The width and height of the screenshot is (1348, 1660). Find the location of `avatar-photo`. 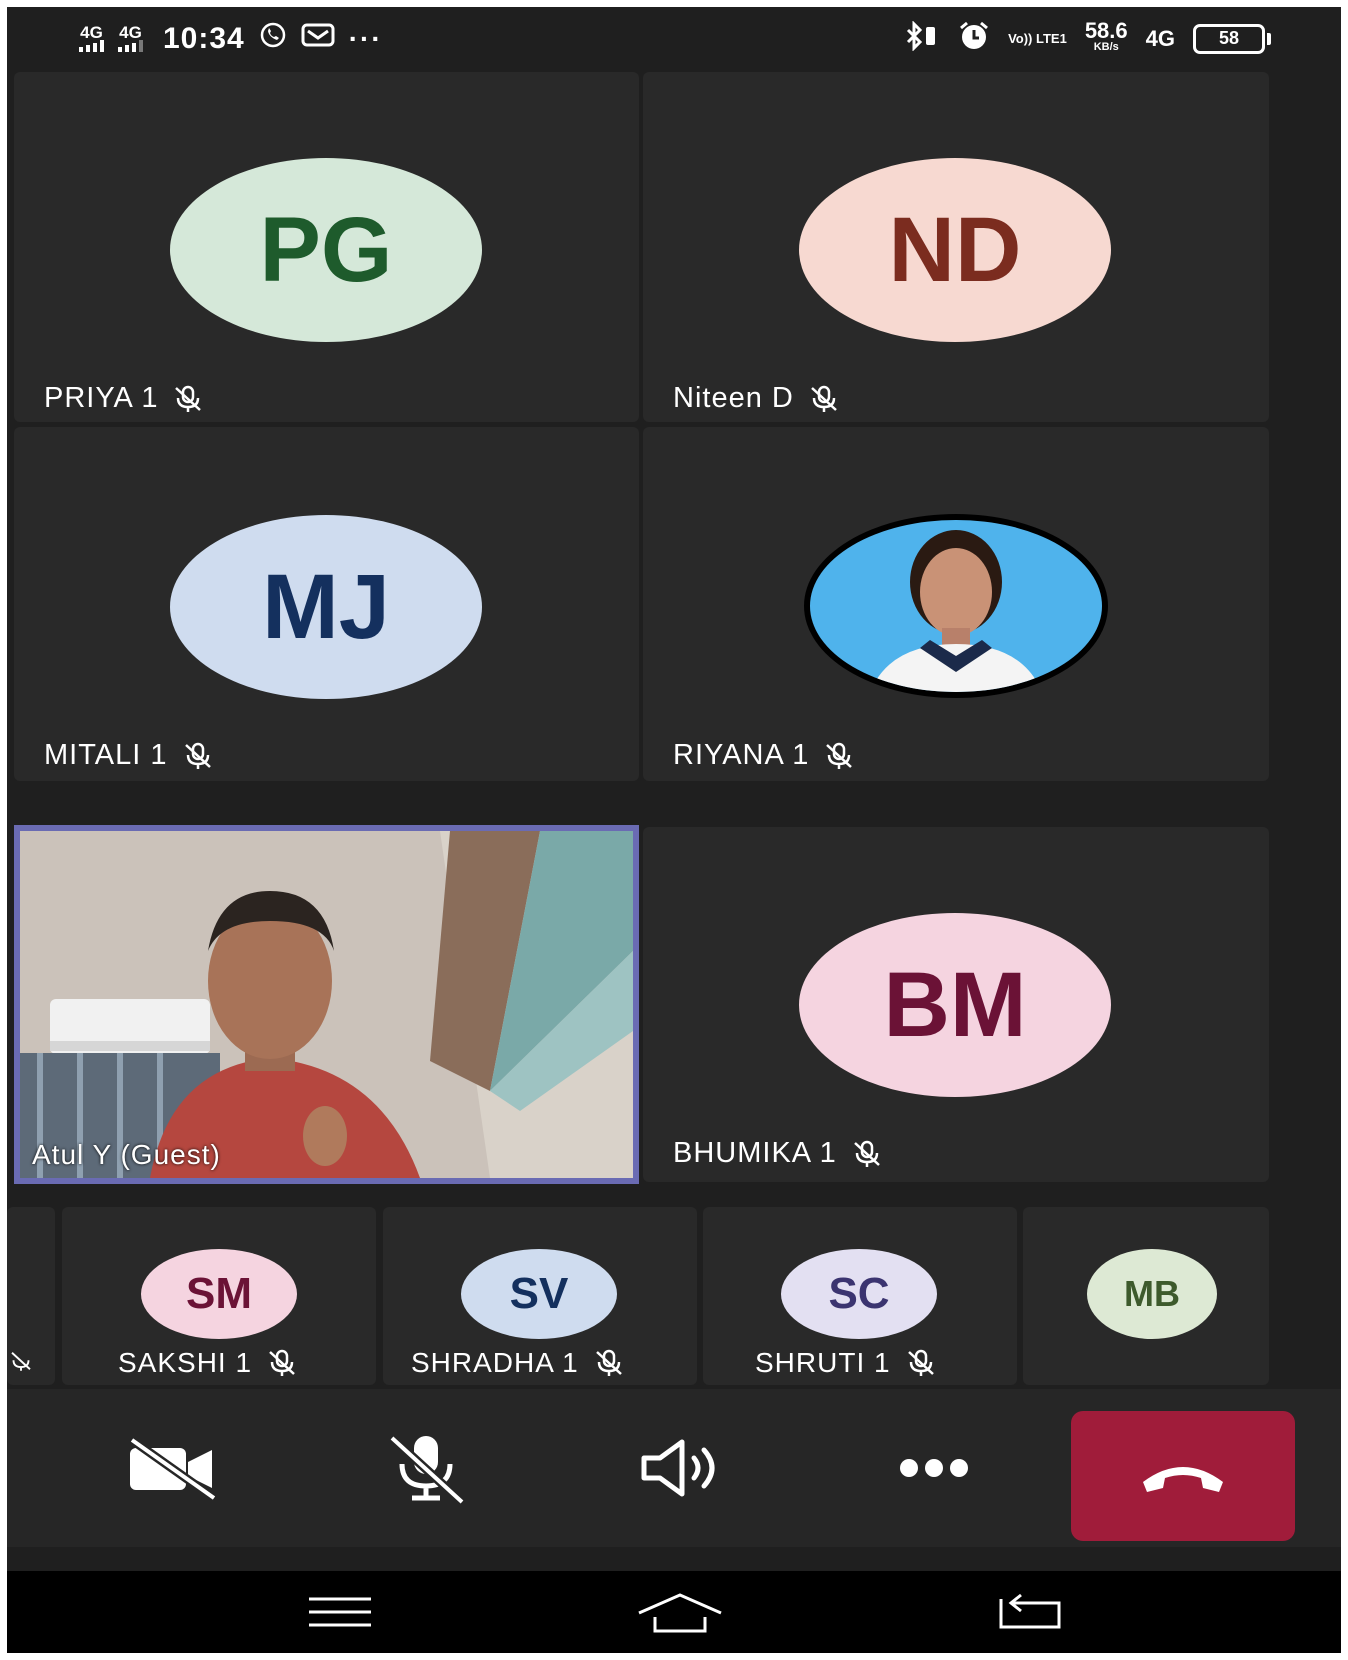

avatar-photo is located at coordinates (956, 606).